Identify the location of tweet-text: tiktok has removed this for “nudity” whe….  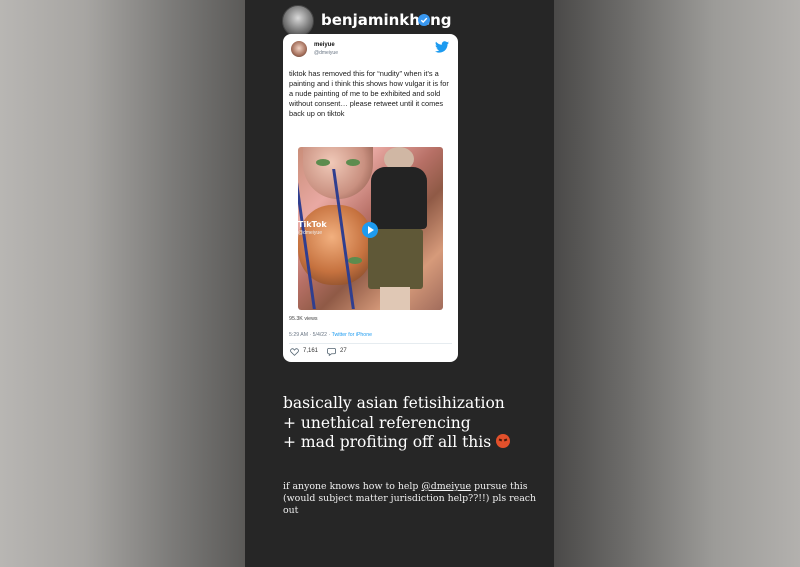
(369, 93).